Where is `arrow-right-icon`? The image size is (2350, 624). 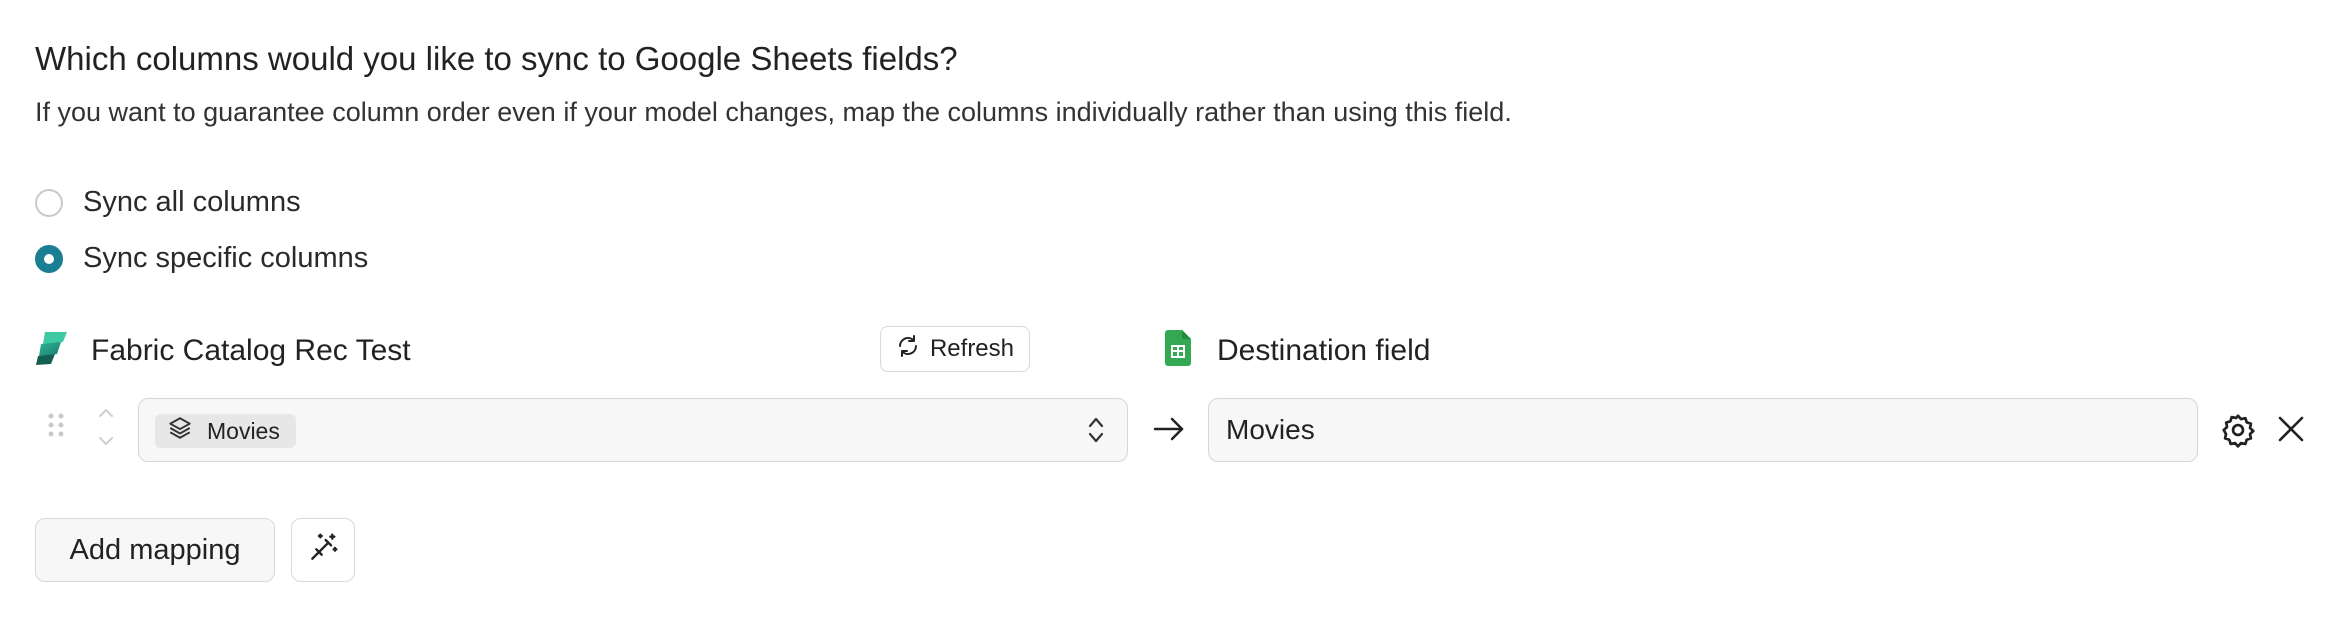
arrow-right-icon is located at coordinates (1169, 431).